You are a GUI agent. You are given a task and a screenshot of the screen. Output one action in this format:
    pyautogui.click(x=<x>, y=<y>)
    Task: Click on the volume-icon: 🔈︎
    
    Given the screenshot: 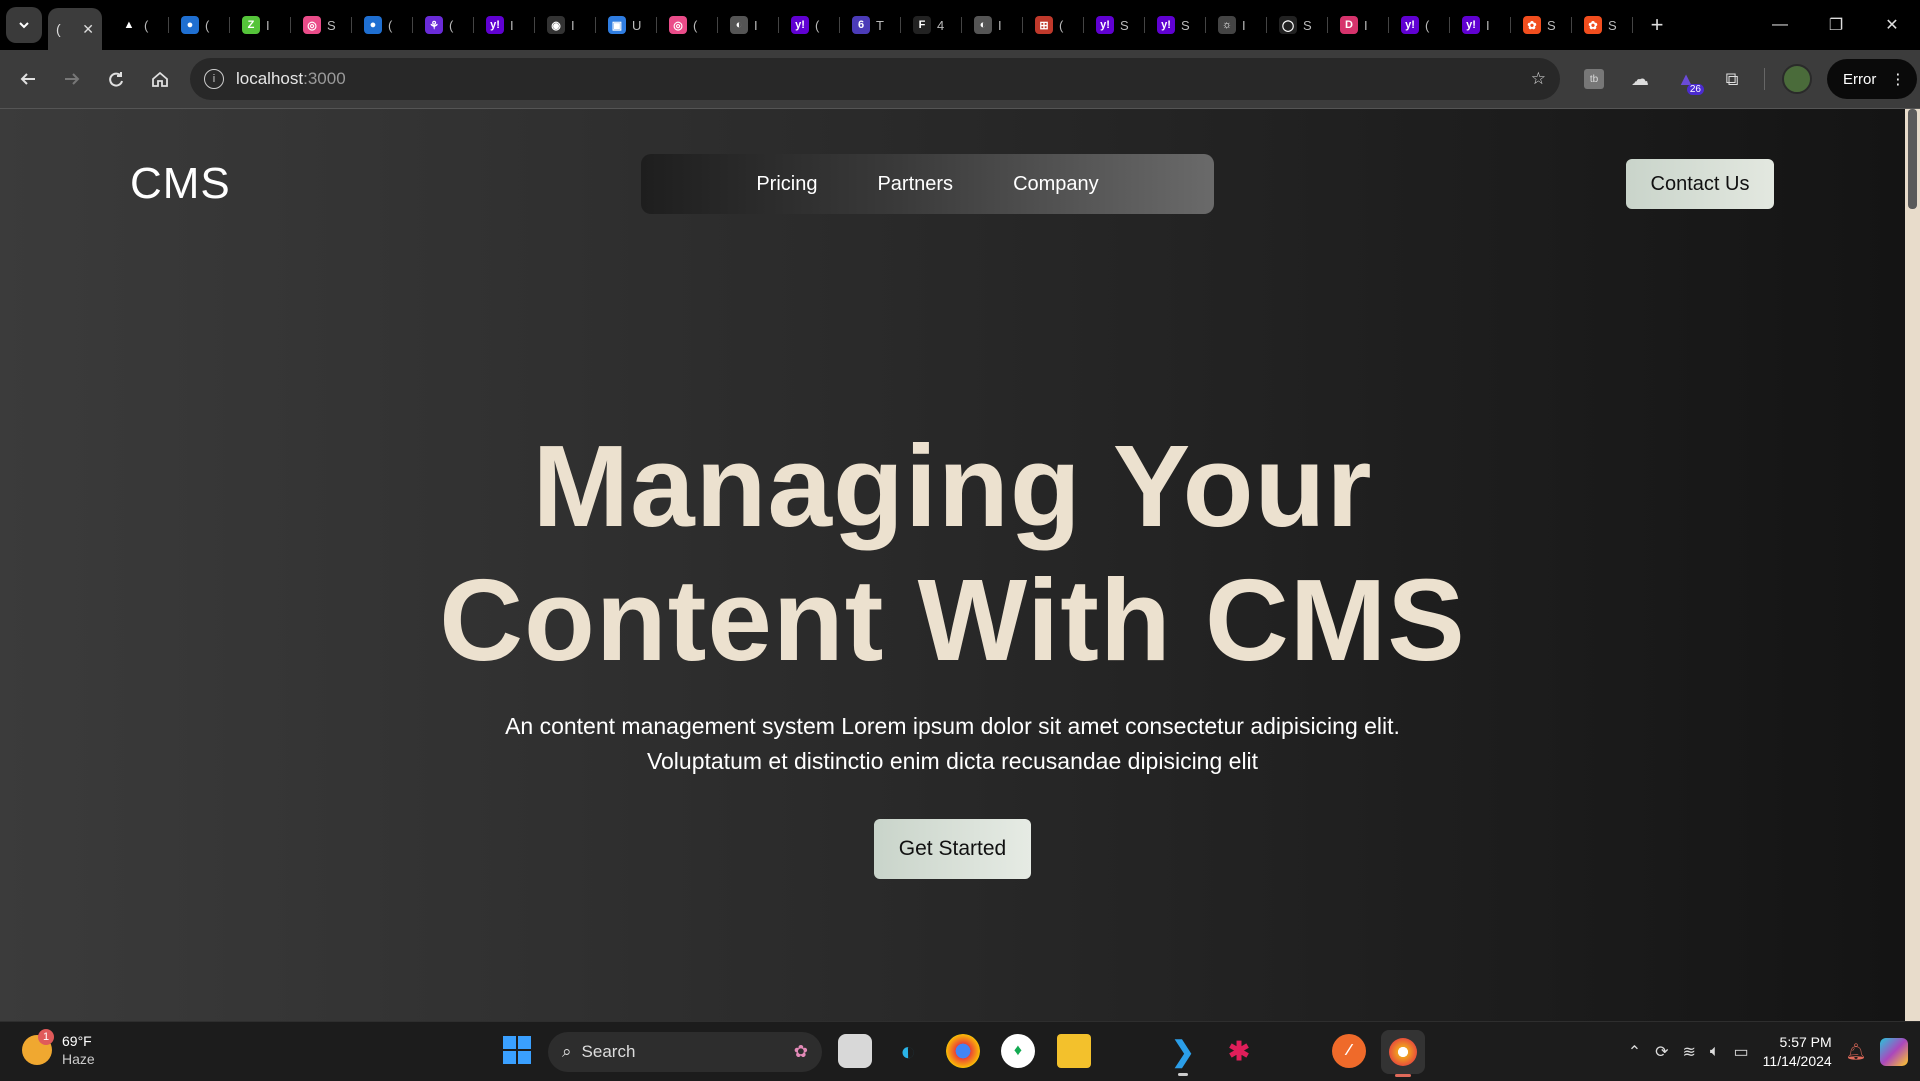 What is the action you would take?
    pyautogui.click(x=1715, y=1052)
    